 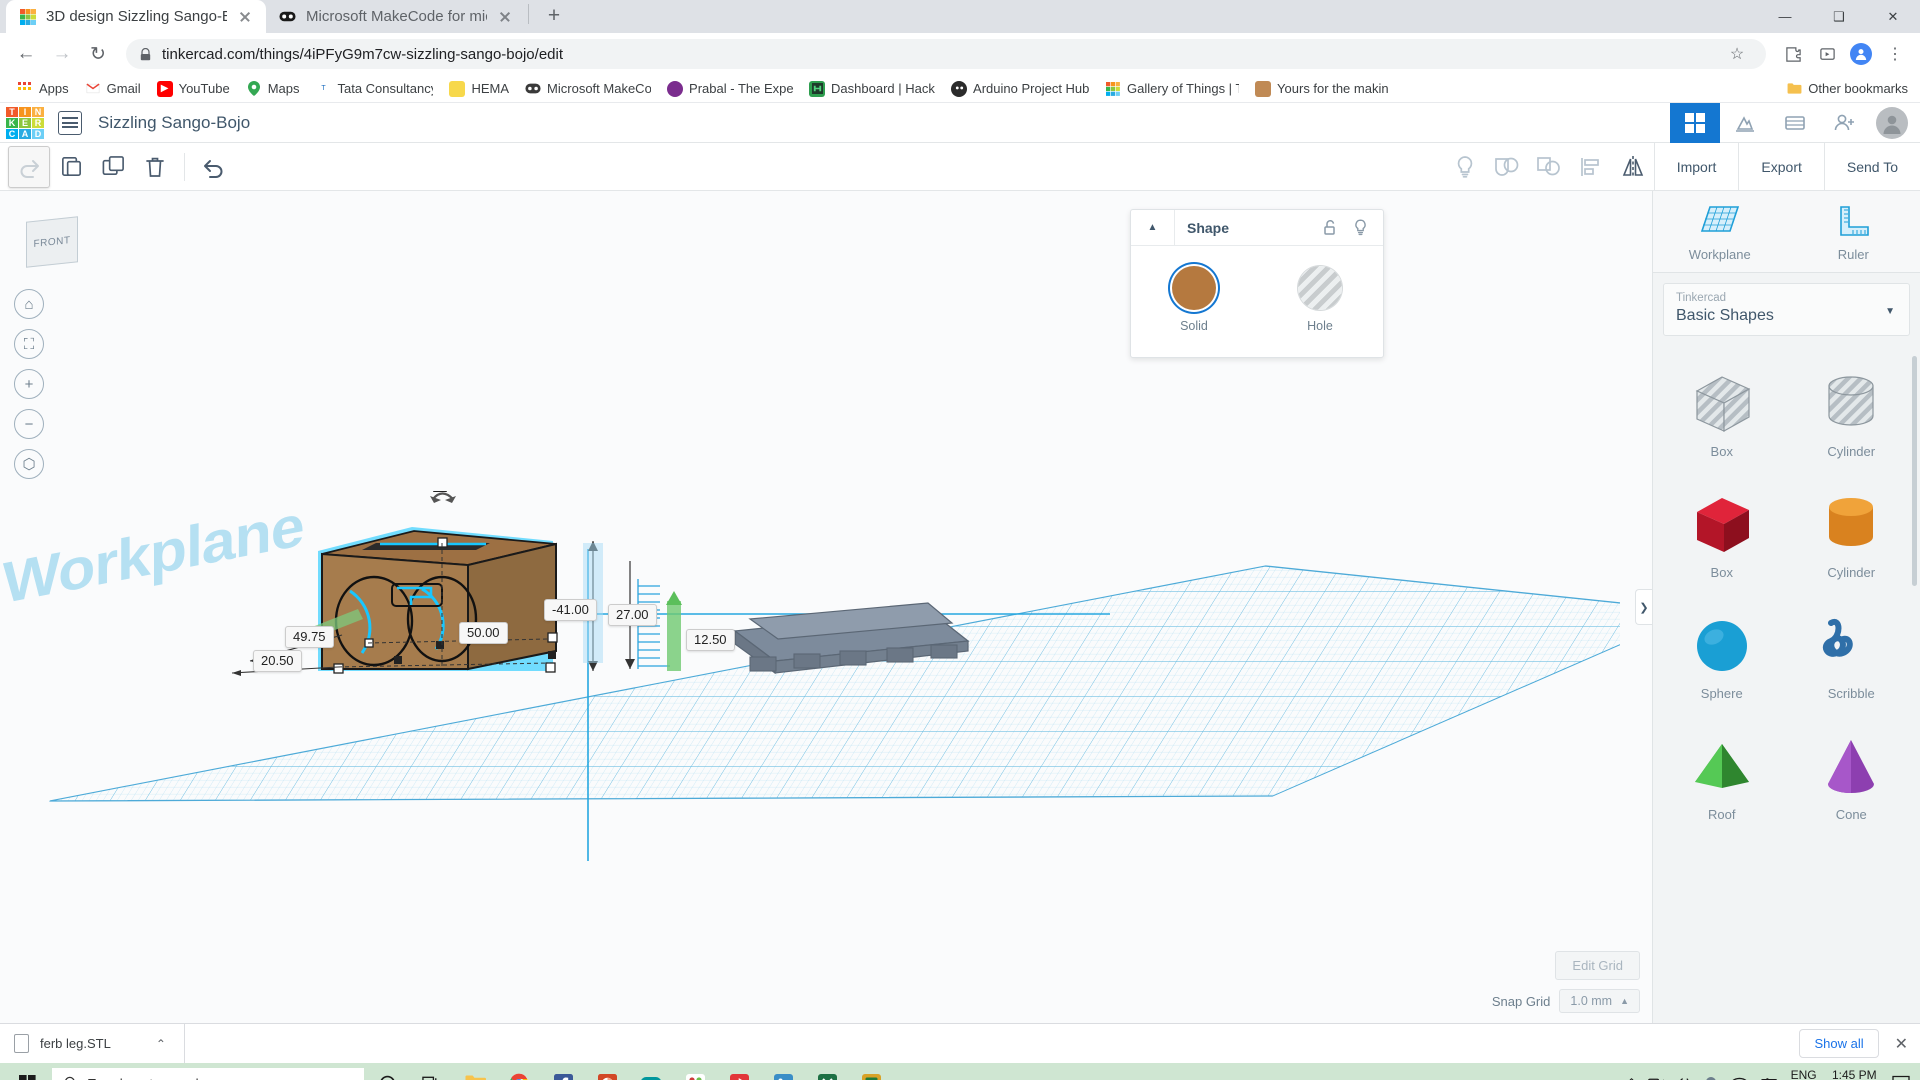 What do you see at coordinates (1853, 231) in the screenshot?
I see `ruler-tool: Ruler` at bounding box center [1853, 231].